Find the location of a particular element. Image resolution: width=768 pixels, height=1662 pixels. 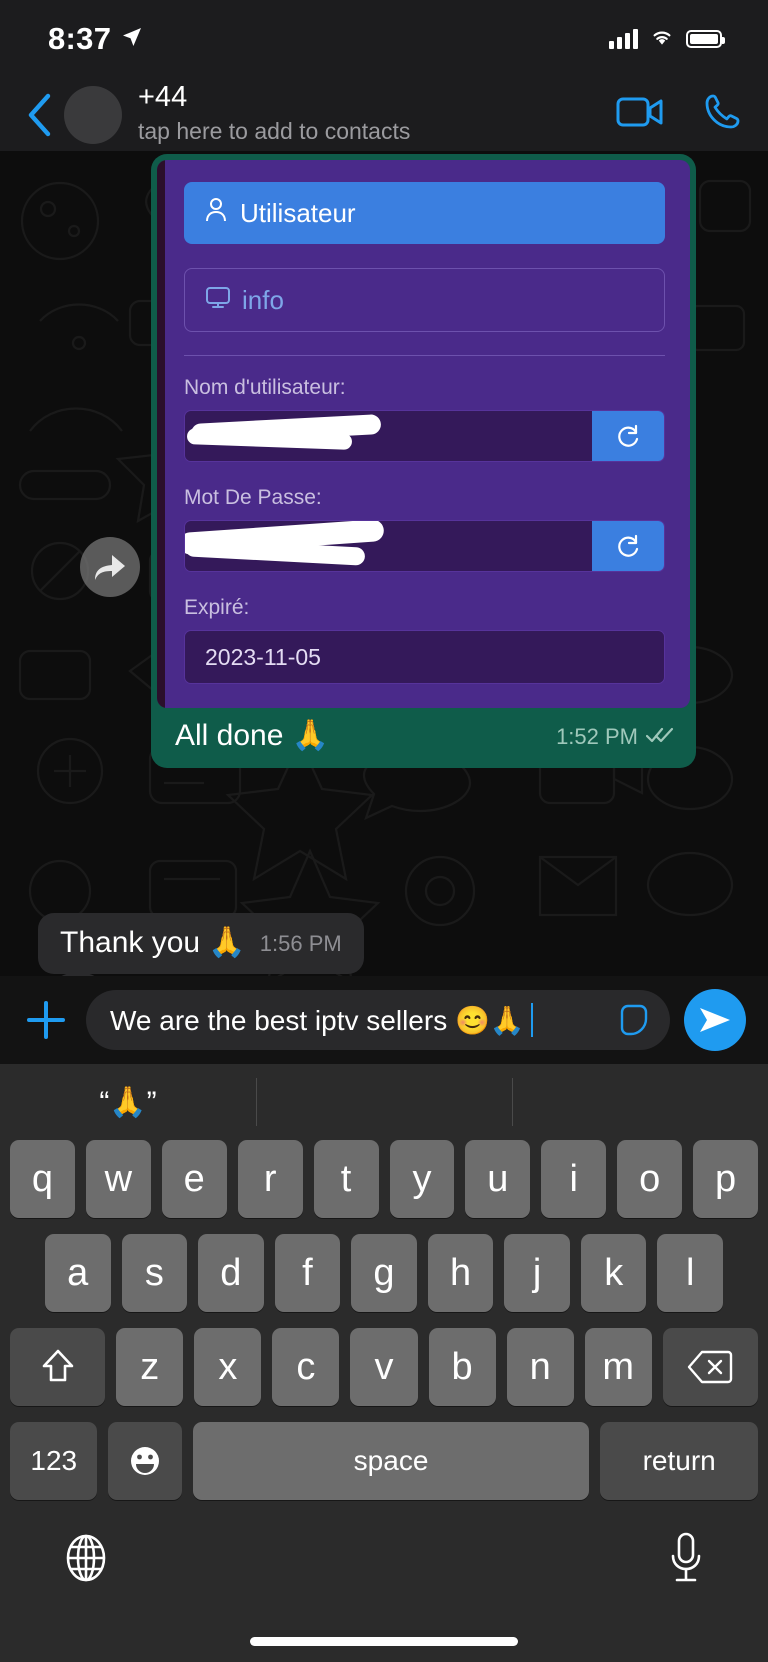

sticker-icon is located at coordinates (627, 1020).